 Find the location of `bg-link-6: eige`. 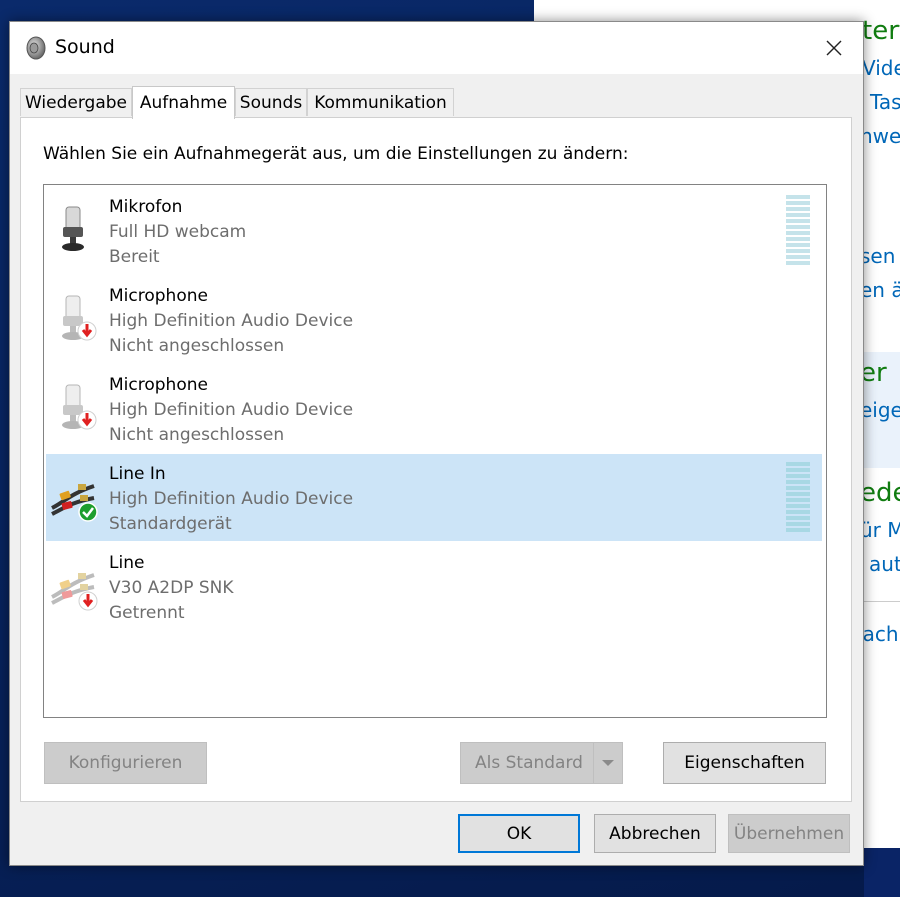

bg-link-6: eige is located at coordinates (880, 410).